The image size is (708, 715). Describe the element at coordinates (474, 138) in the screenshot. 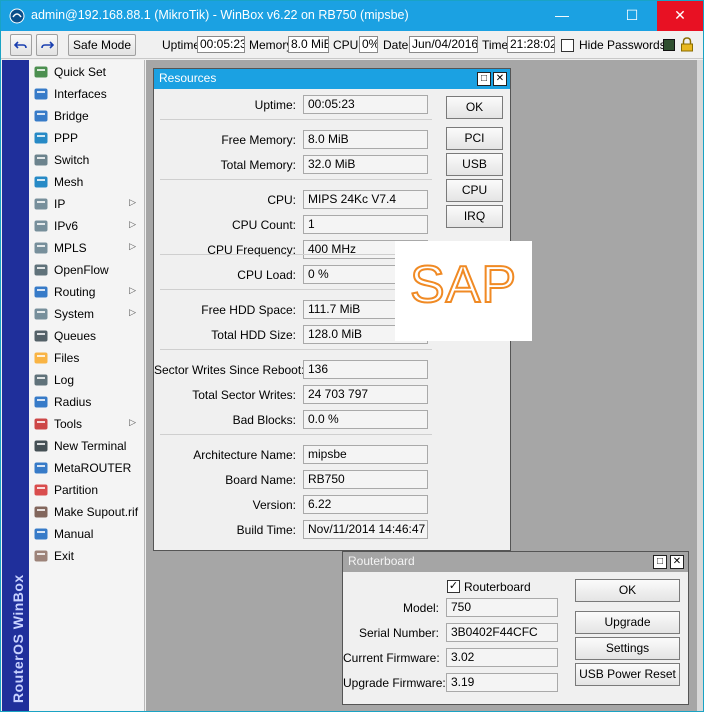

I see `pci-button: PCI` at that location.